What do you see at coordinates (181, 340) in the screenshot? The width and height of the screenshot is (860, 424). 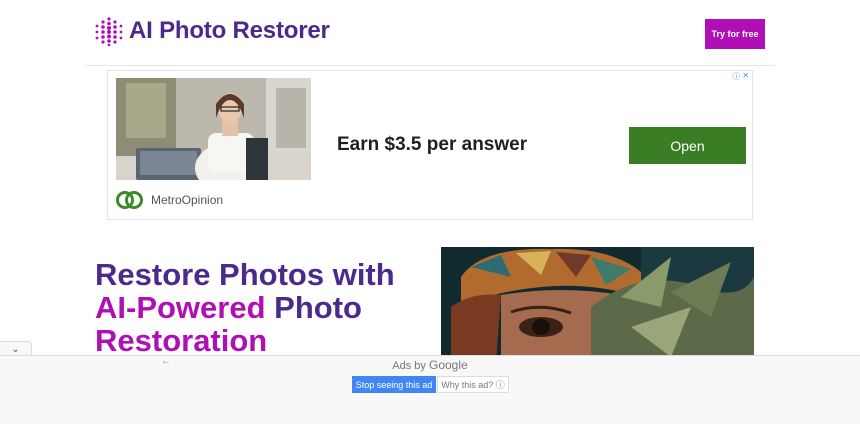 I see `hero-title-accent2: Restoration` at bounding box center [181, 340].